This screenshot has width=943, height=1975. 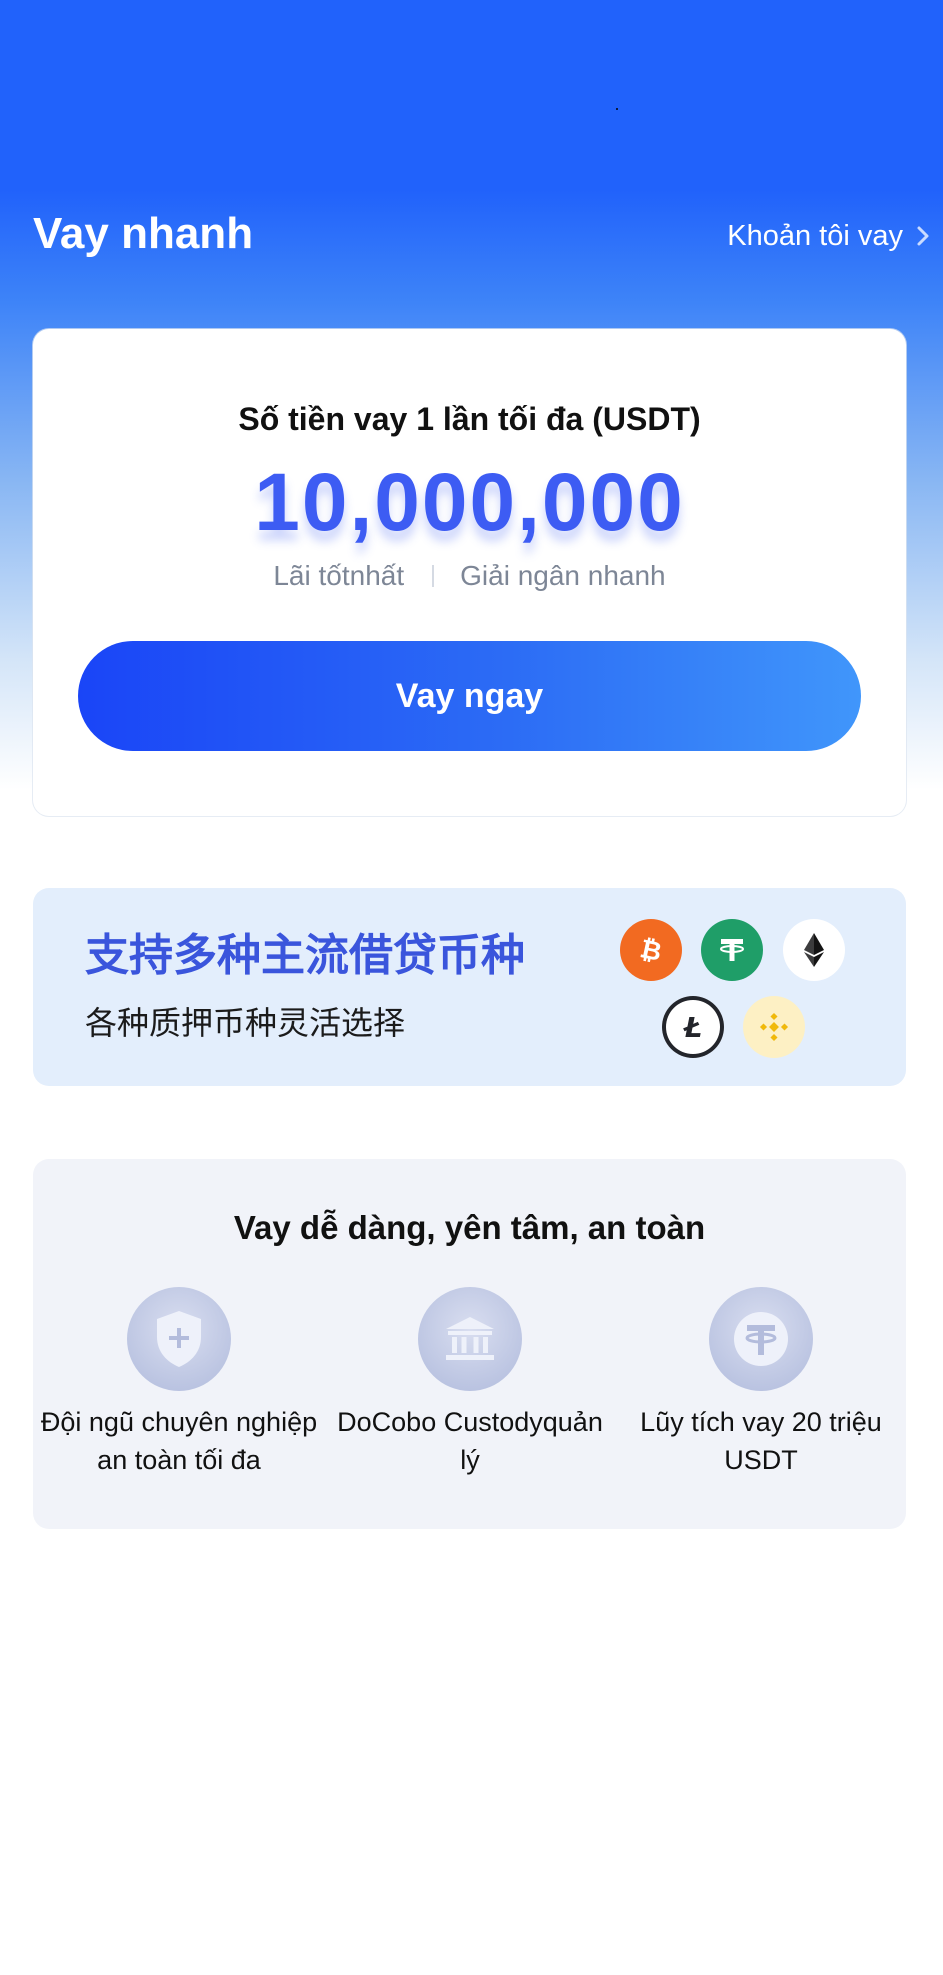 What do you see at coordinates (563, 575) in the screenshot?
I see `feature-fast-disbursement: Giải ngân nhanh` at bounding box center [563, 575].